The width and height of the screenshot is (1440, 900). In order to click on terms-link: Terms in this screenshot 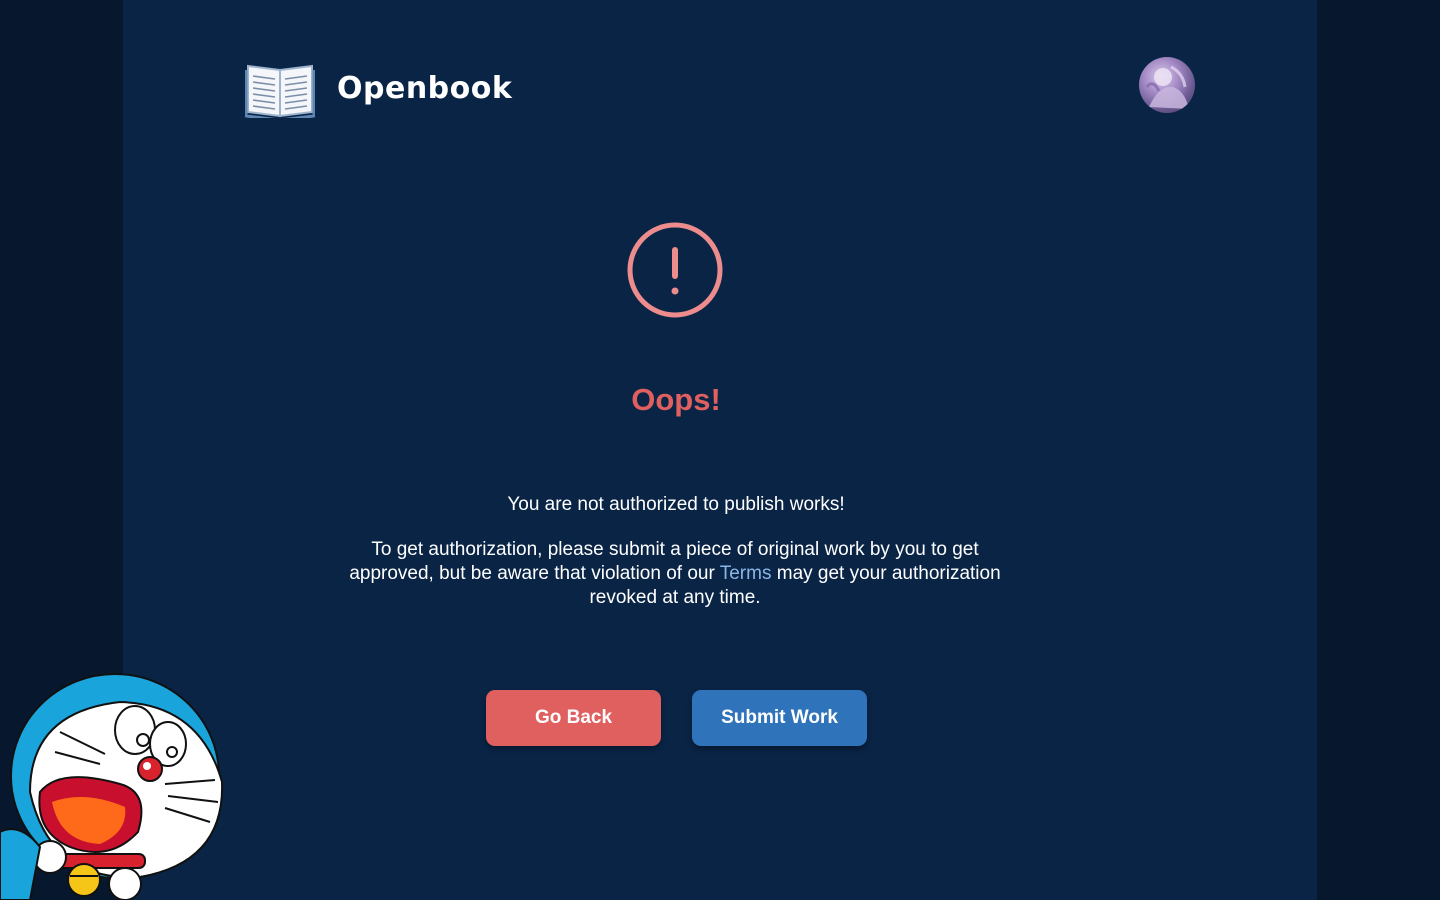, I will do `click(746, 573)`.